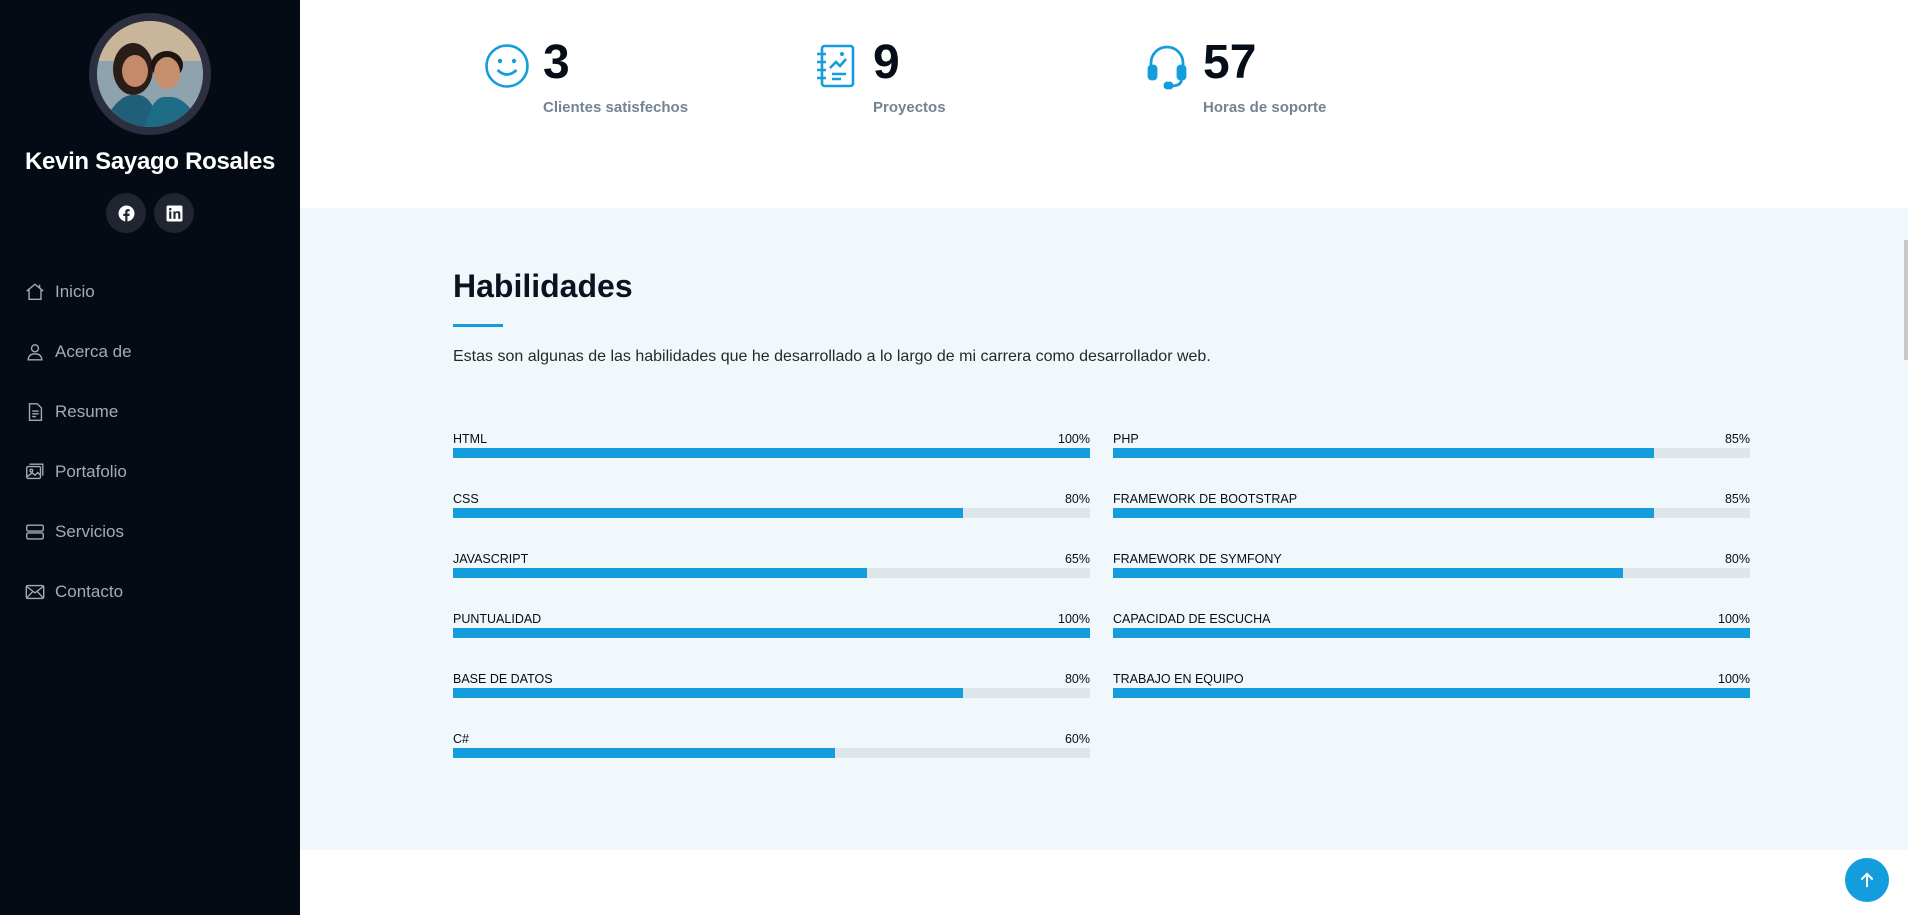 This screenshot has width=1908, height=915. What do you see at coordinates (35, 532) in the screenshot?
I see `server-icon` at bounding box center [35, 532].